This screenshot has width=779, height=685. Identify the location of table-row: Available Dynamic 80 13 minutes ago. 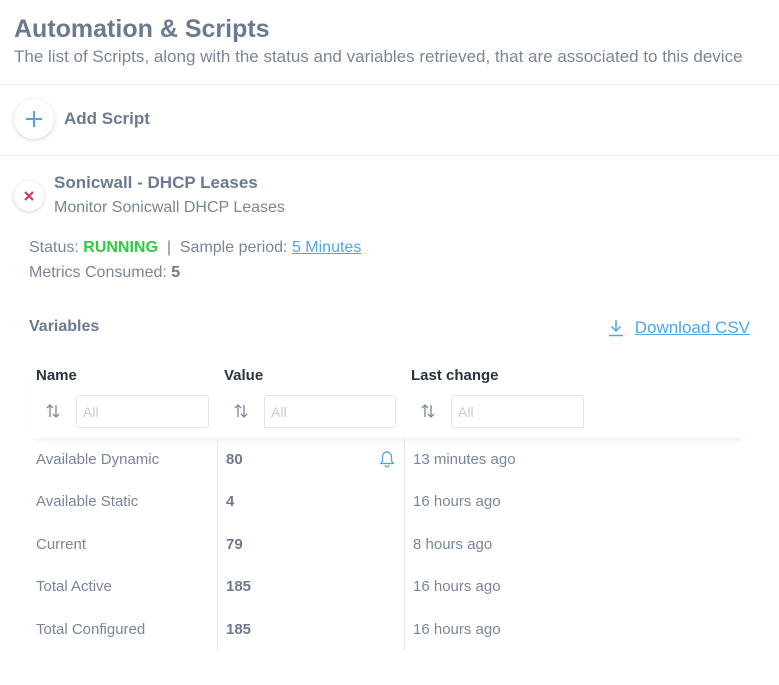
(389, 459).